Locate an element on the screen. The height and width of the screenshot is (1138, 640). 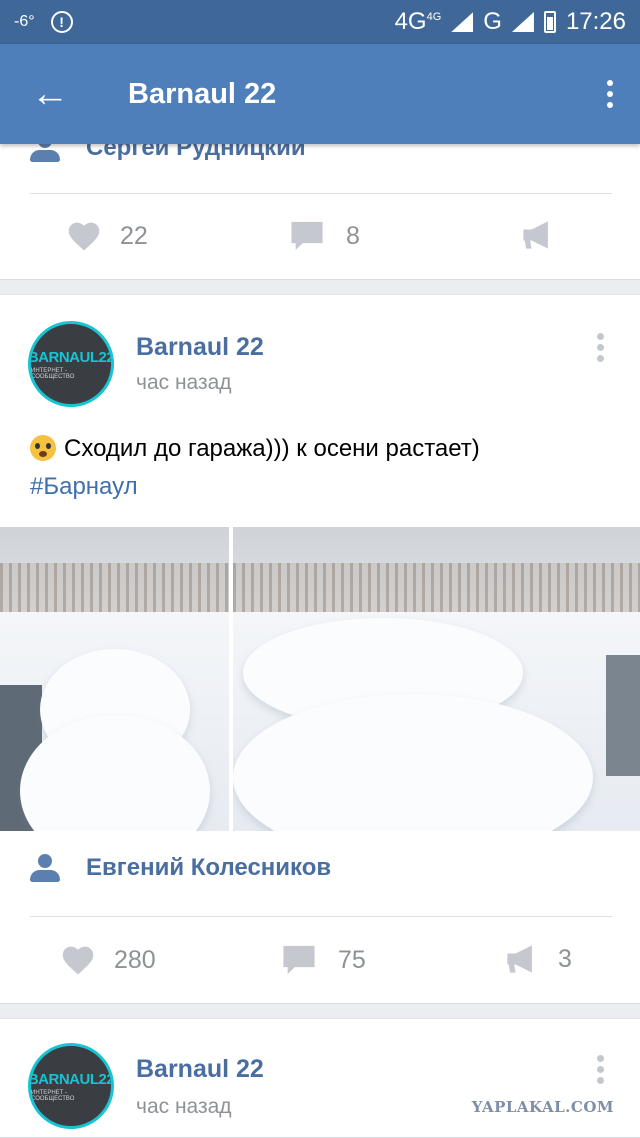
page-title: Barnaul 22 is located at coordinates (202, 93).